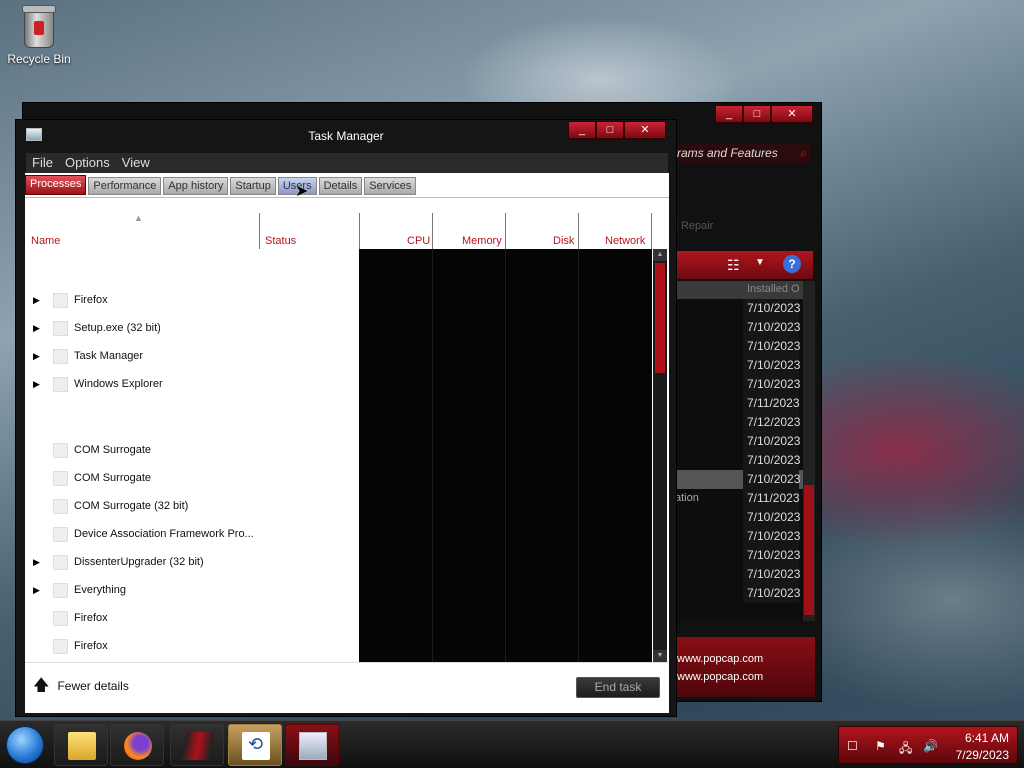 Image resolution: width=1024 pixels, height=768 pixels. I want to click on title-bar: Task Manager _ □ ✕, so click(346, 135).